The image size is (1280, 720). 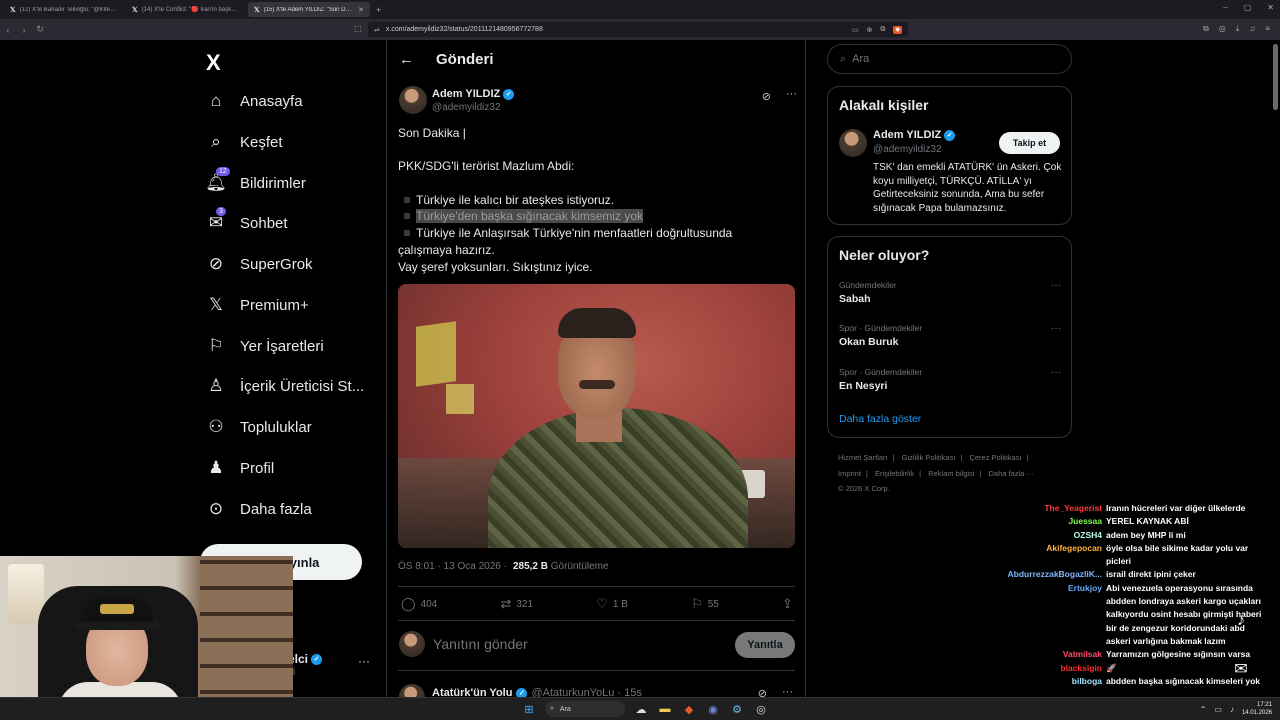 I want to click on steam-icon: ⚙, so click(x=737, y=709).